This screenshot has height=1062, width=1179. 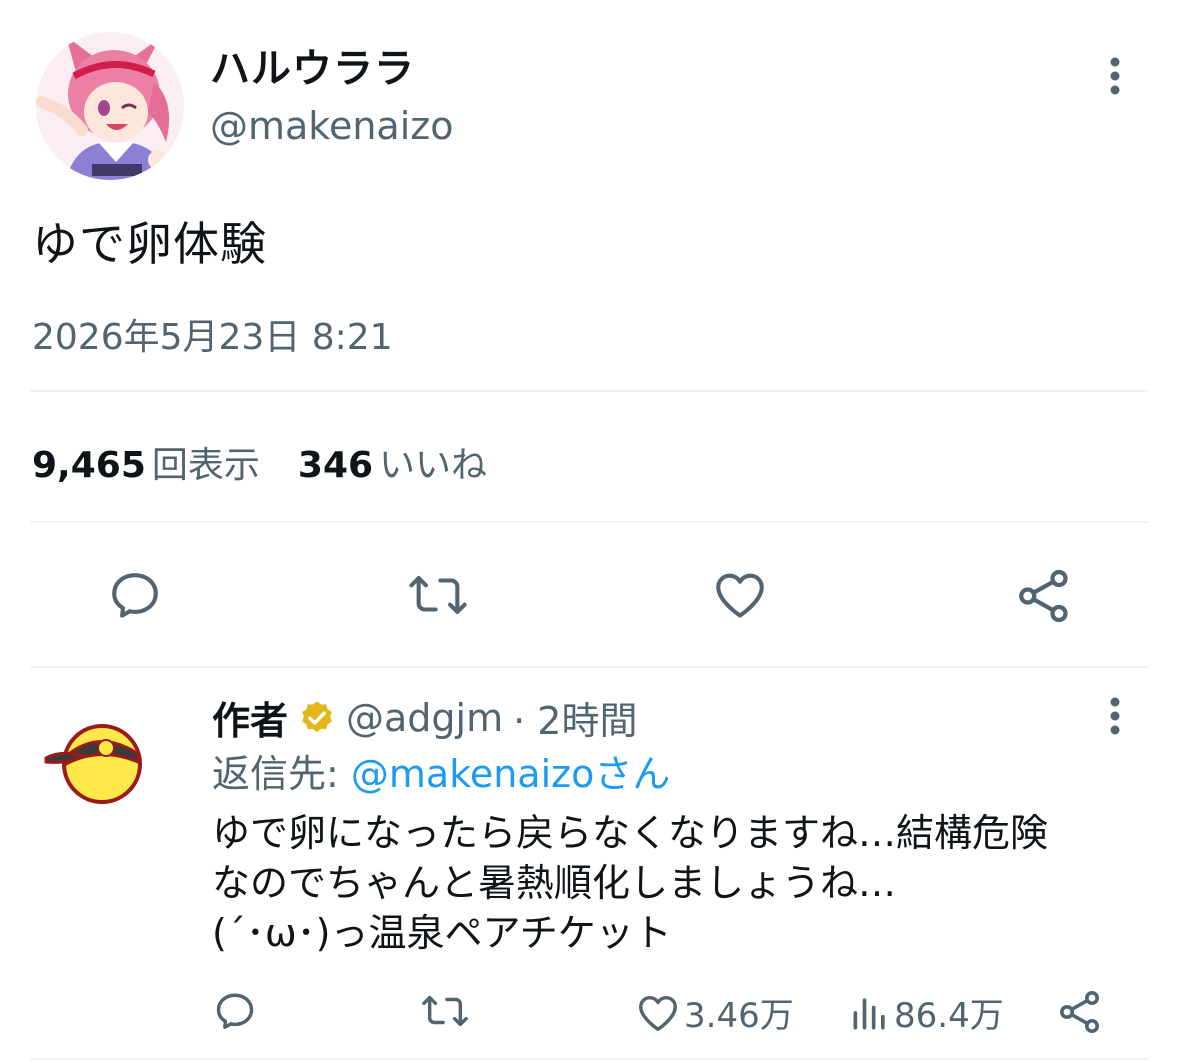 I want to click on replying-to-link: @makenaizoさん, so click(x=510, y=774).